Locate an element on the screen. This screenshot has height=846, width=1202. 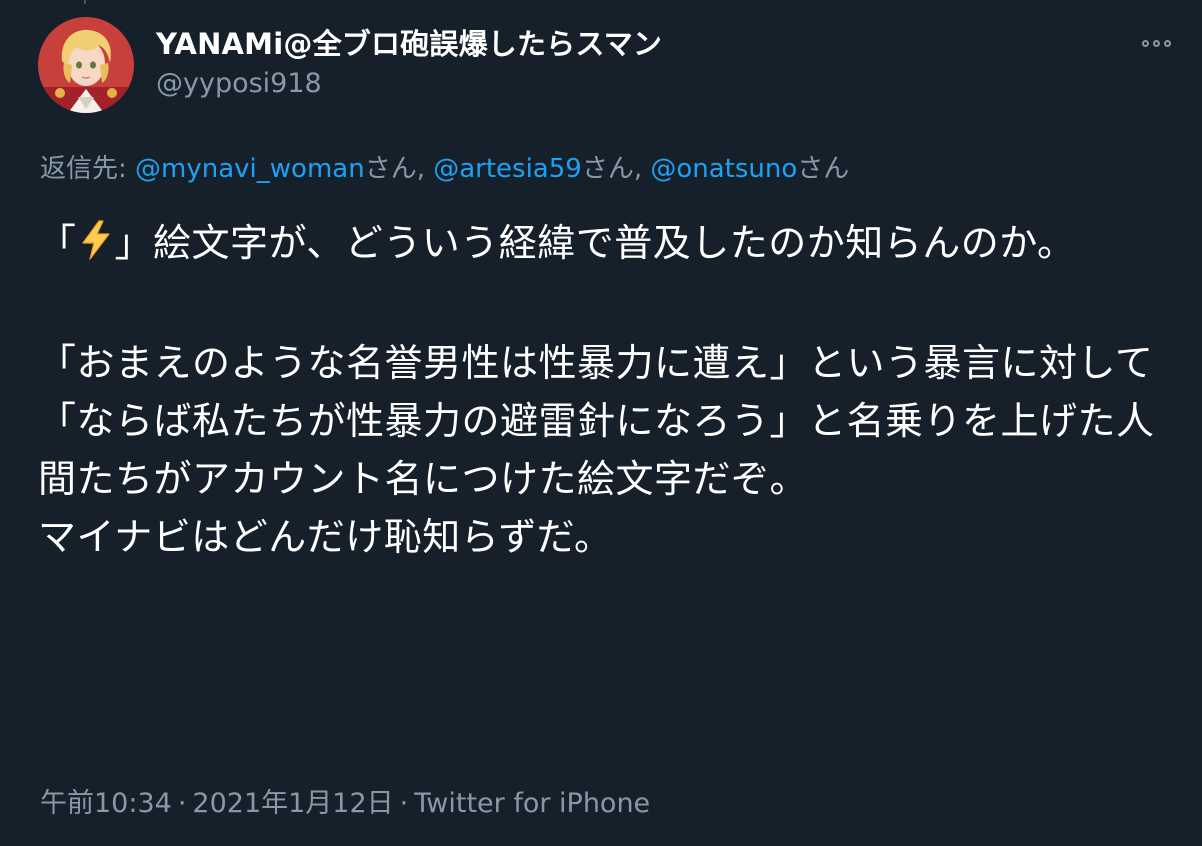
tweet-open-quote: 「 is located at coordinates (57, 243).